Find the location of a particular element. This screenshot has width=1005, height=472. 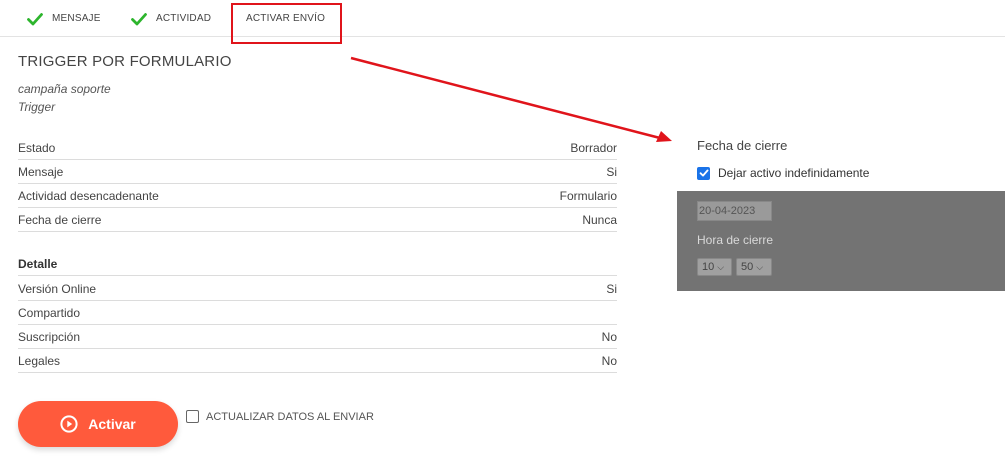

actualizar-datos-label: ACTUALIZAR DATOS AL ENVIAR is located at coordinates (290, 416).